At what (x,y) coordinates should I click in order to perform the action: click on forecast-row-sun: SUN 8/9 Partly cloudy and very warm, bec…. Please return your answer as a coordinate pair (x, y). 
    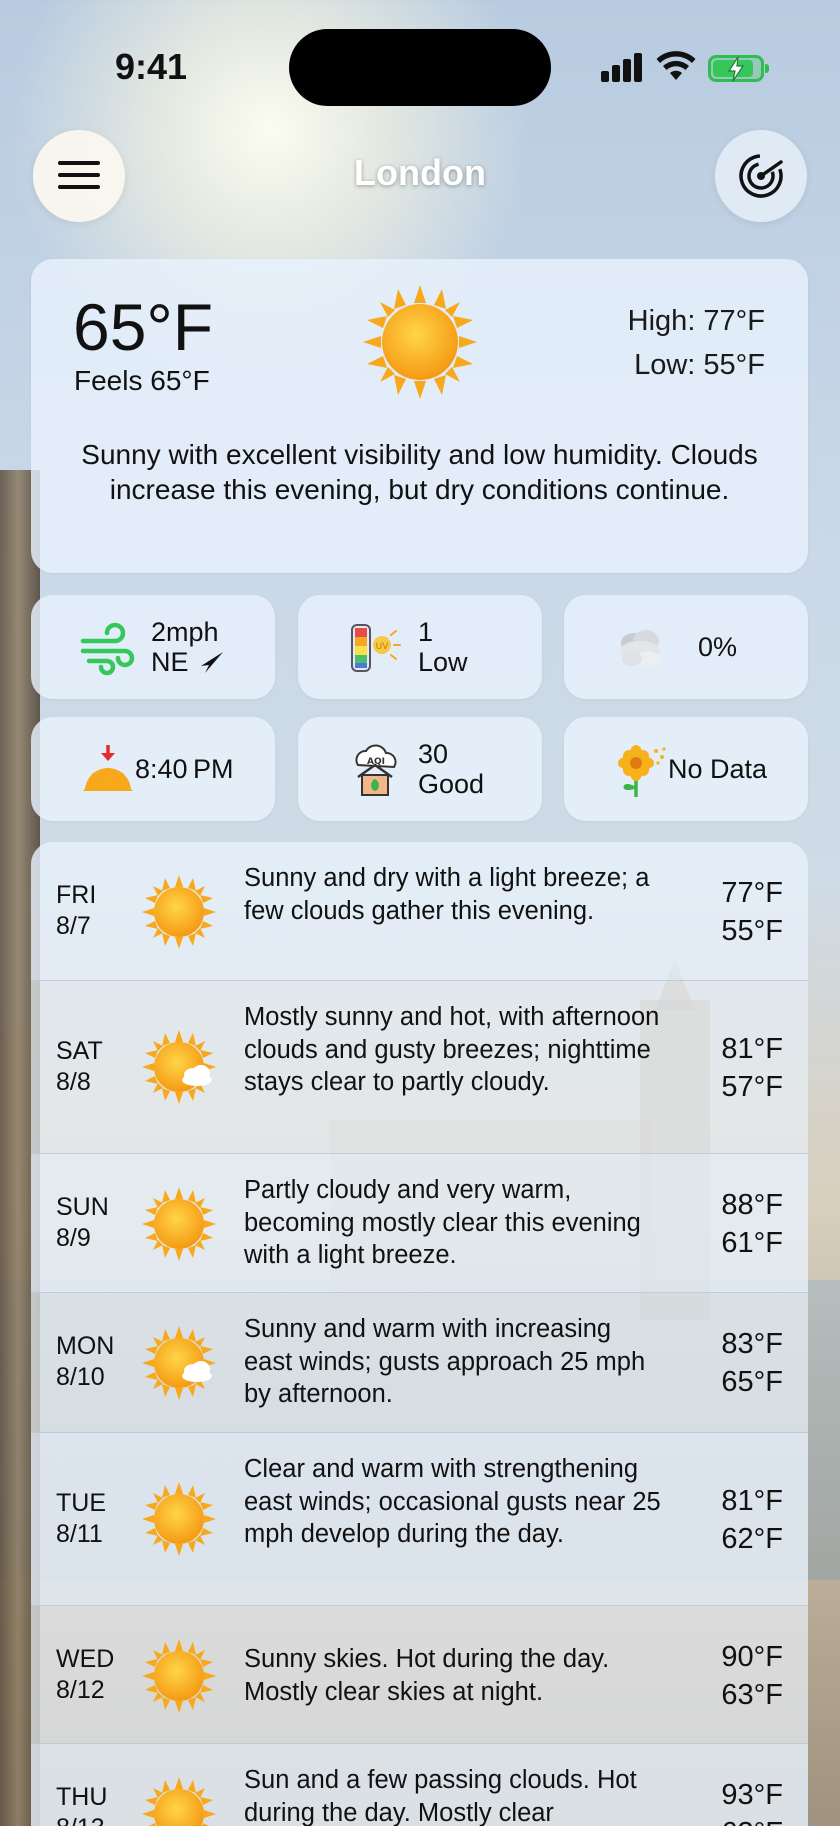
    Looking at the image, I should click on (419, 1223).